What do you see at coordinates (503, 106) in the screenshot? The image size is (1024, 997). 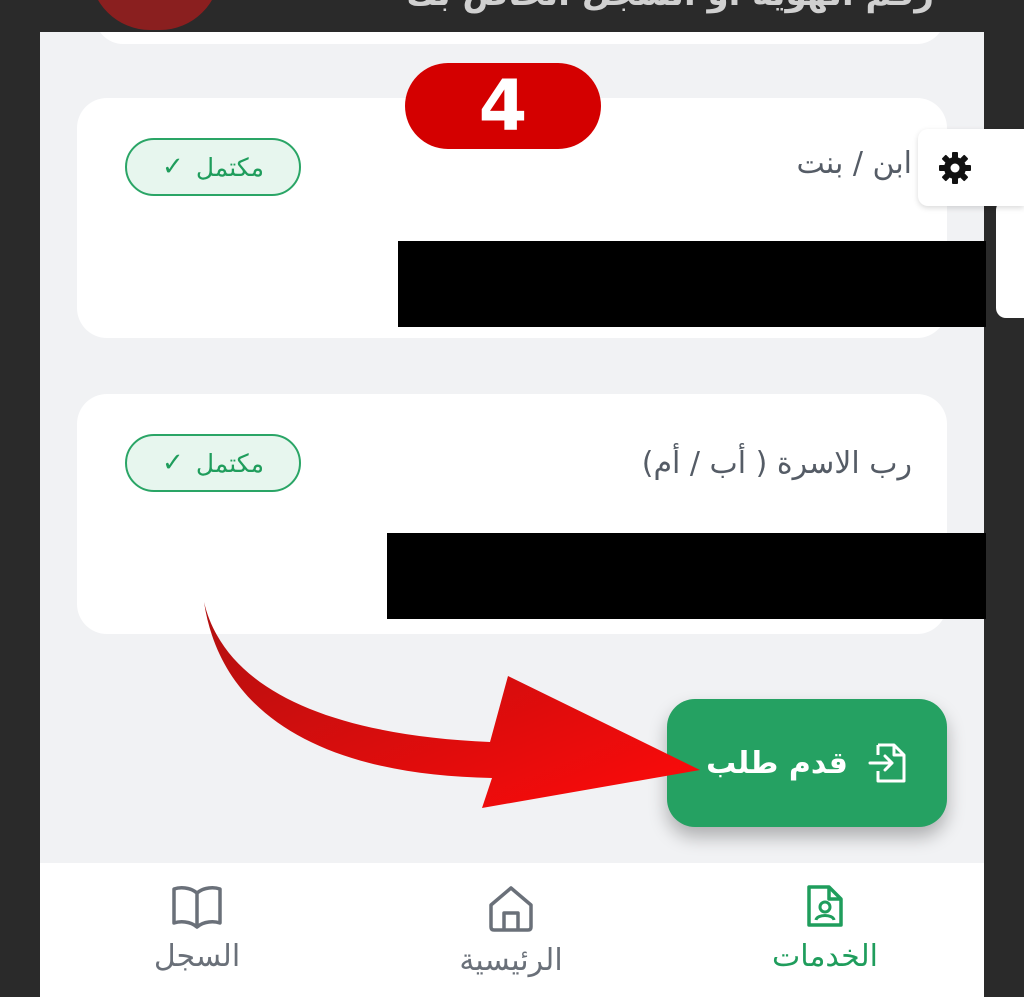 I see `step-number-badge: 4` at bounding box center [503, 106].